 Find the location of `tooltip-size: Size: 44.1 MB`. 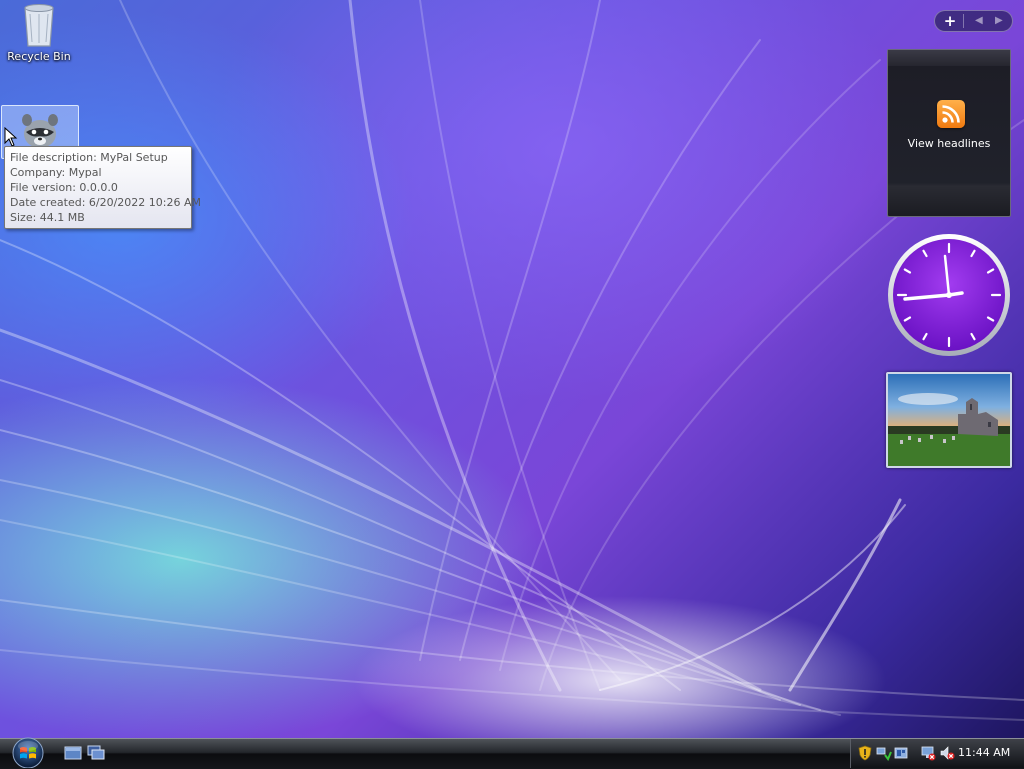

tooltip-size: Size: 44.1 MB is located at coordinates (47, 217).